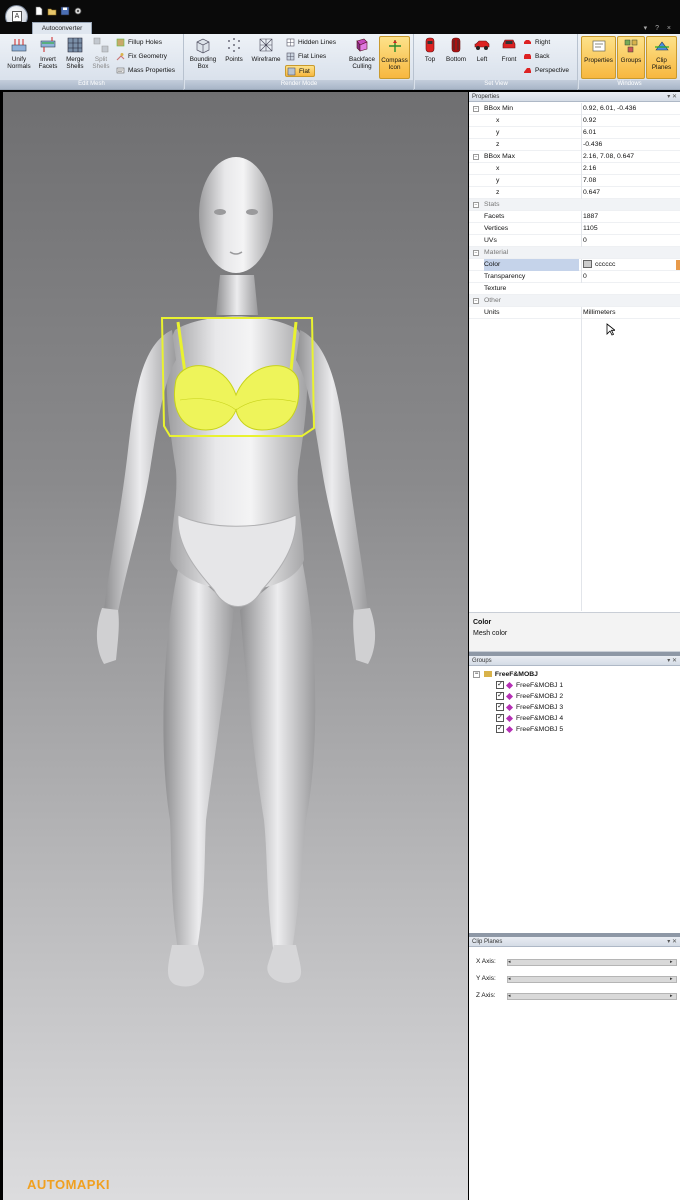 The height and width of the screenshot is (1200, 680). What do you see at coordinates (203, 58) in the screenshot?
I see `bounding-box-button: Bounding Box` at bounding box center [203, 58].